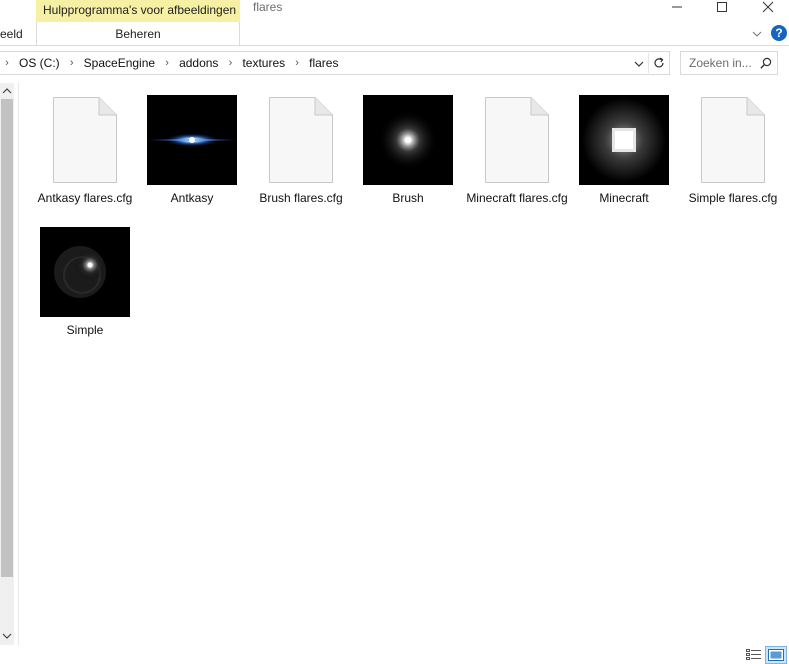  I want to click on minimize-button, so click(677, 7).